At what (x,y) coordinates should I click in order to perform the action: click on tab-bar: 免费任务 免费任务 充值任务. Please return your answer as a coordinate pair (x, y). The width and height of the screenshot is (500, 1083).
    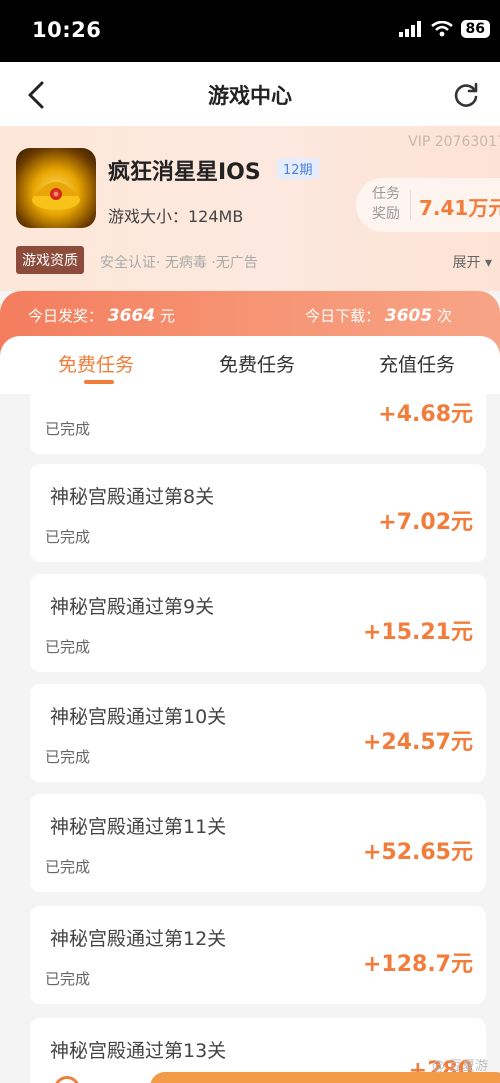
    Looking at the image, I should click on (250, 365).